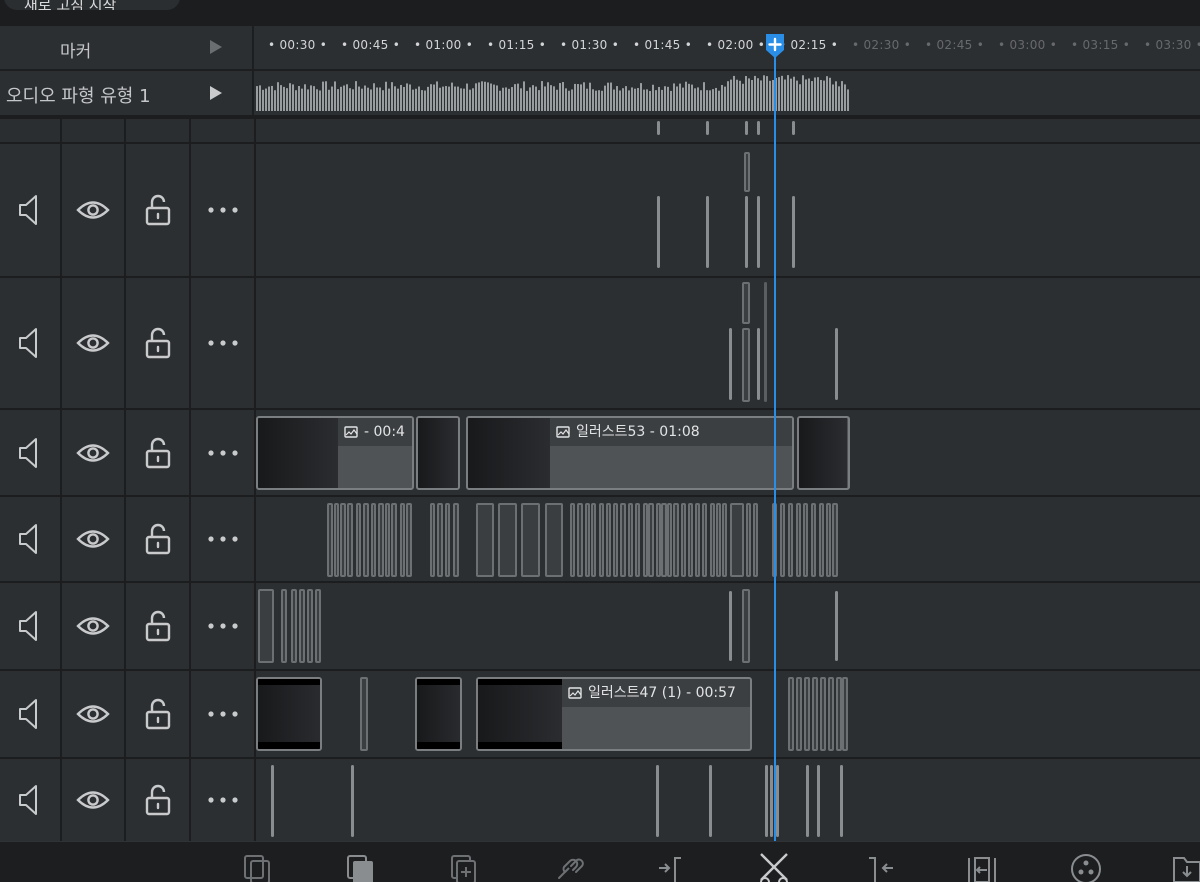 This screenshot has width=1200, height=882. Describe the element at coordinates (361, 865) in the screenshot. I see `duplicate-button` at that location.